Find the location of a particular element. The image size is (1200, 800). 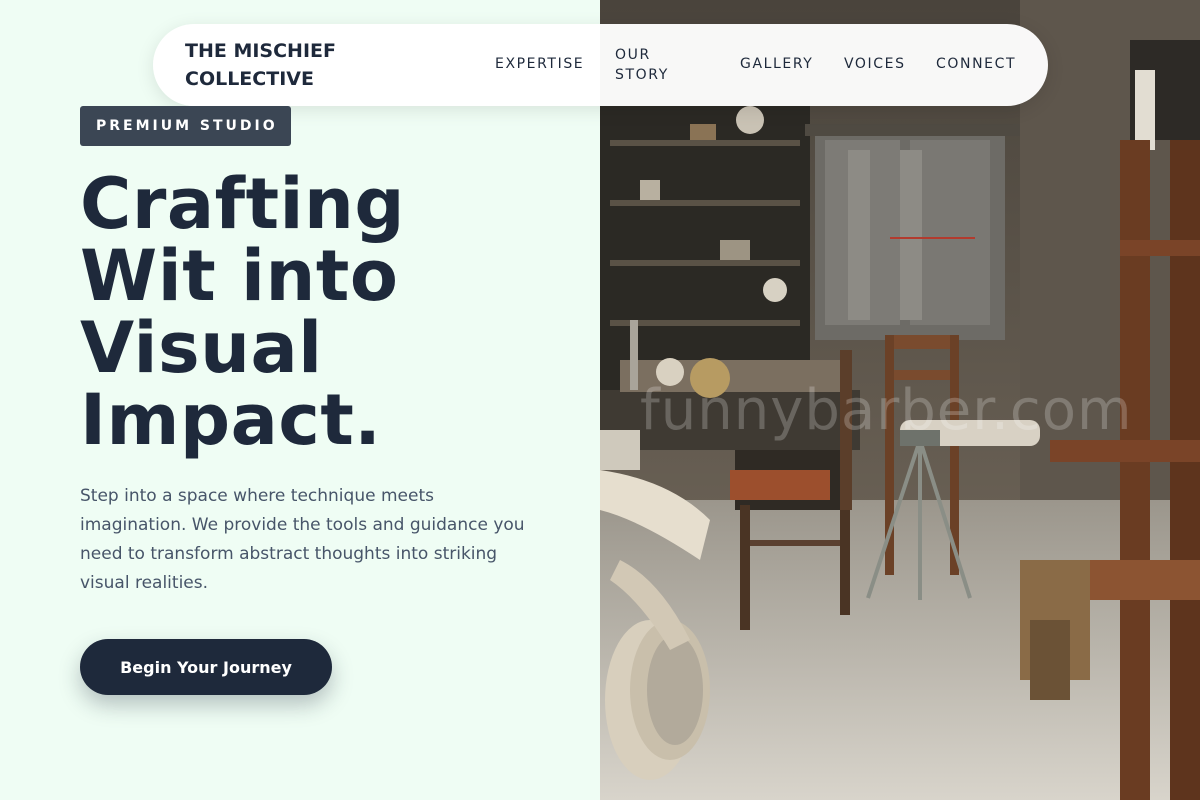

brand-logo: THE MISCHIEF COLLECTIVE is located at coordinates (285, 65).